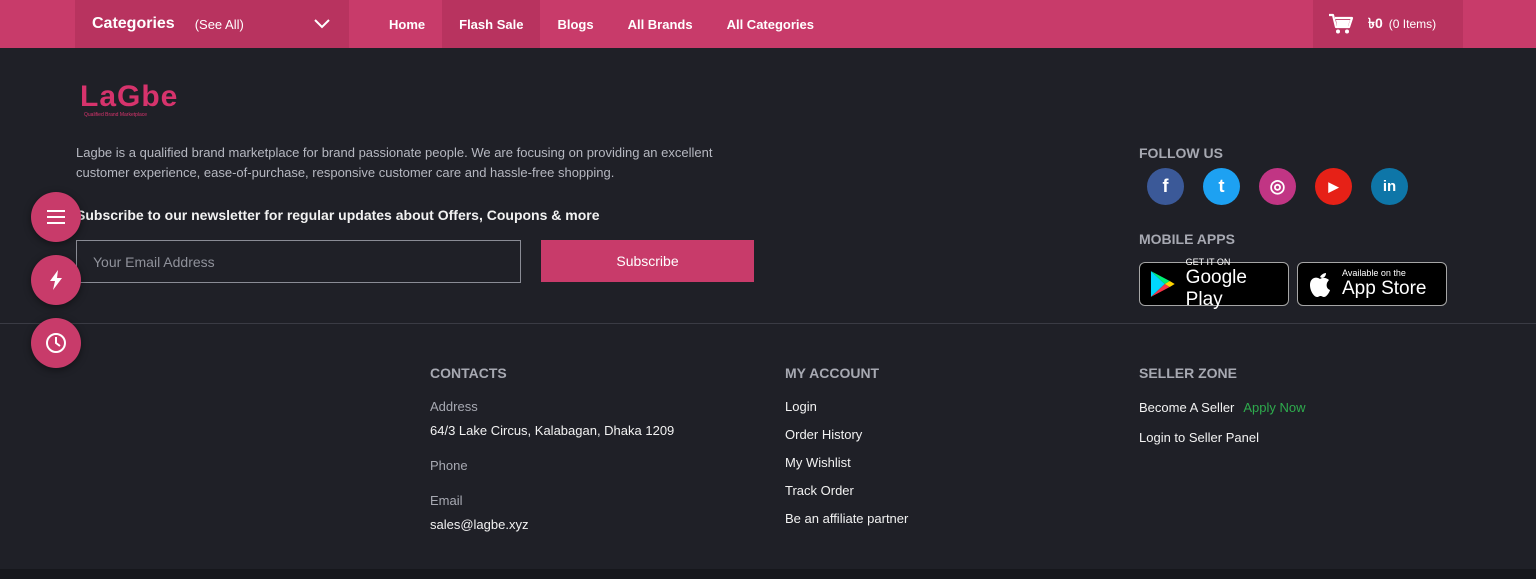 This screenshot has height=579, width=1536. Describe the element at coordinates (647, 261) in the screenshot. I see `subscribe-button: Subscribe` at that location.